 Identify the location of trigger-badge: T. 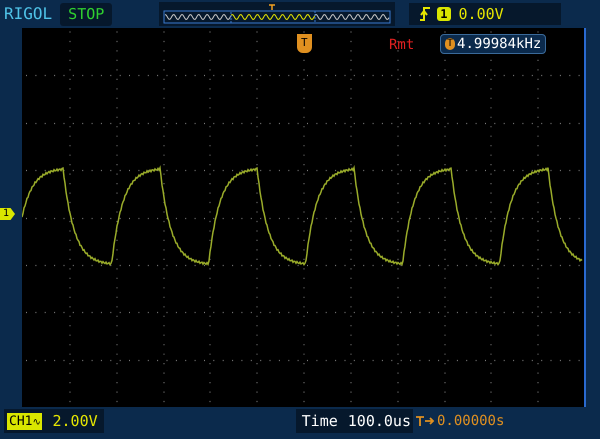
(450, 44).